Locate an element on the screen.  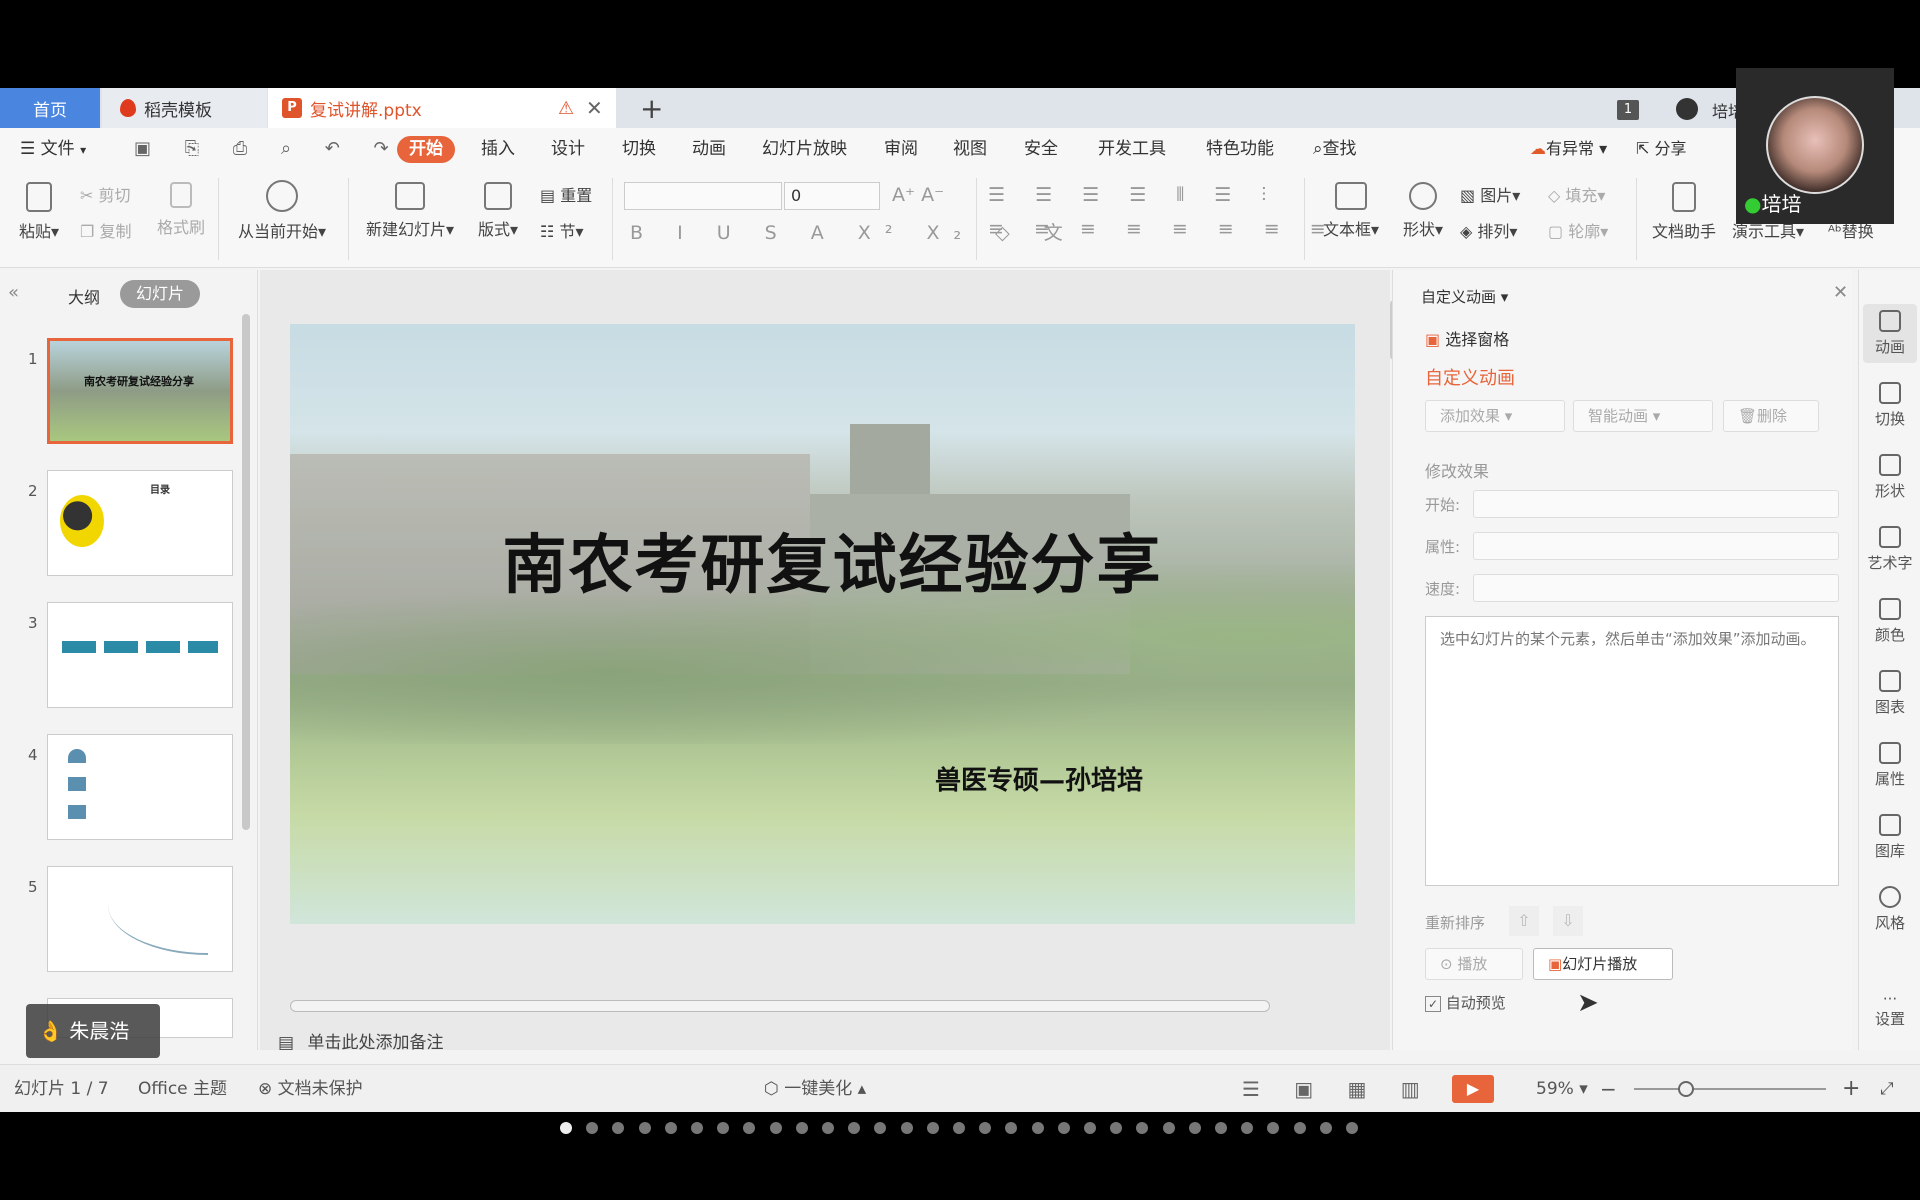
user-avatar is located at coordinates (1687, 109).